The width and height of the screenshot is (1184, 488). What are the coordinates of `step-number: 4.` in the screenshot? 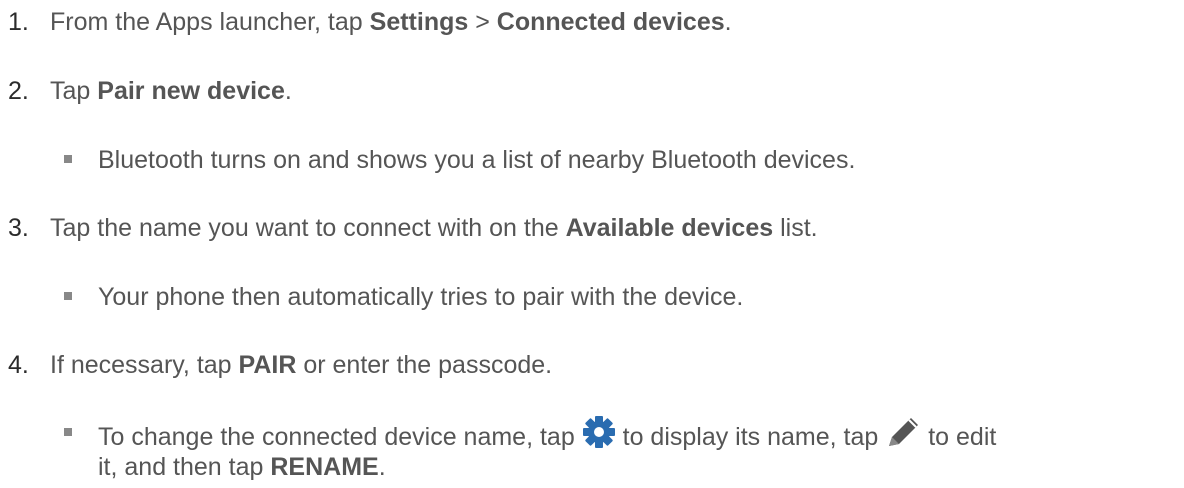 It's located at (18, 365).